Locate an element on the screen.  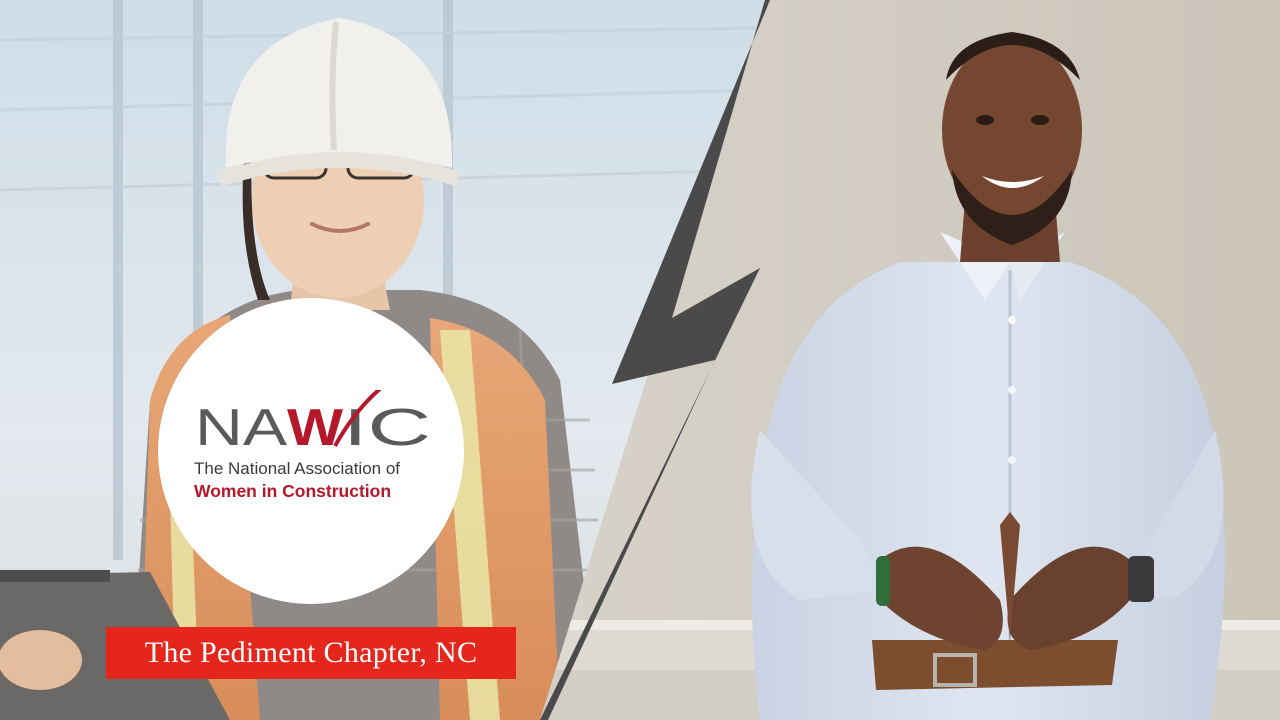
svg-text: NA is located at coordinates (241, 424).